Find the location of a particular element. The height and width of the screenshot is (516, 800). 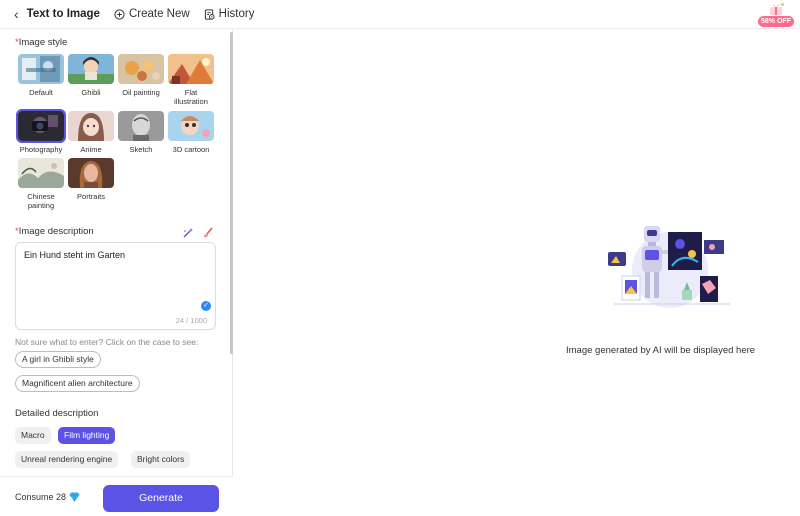

detail-chip-bright-colors: Bright colors is located at coordinates (161, 459).